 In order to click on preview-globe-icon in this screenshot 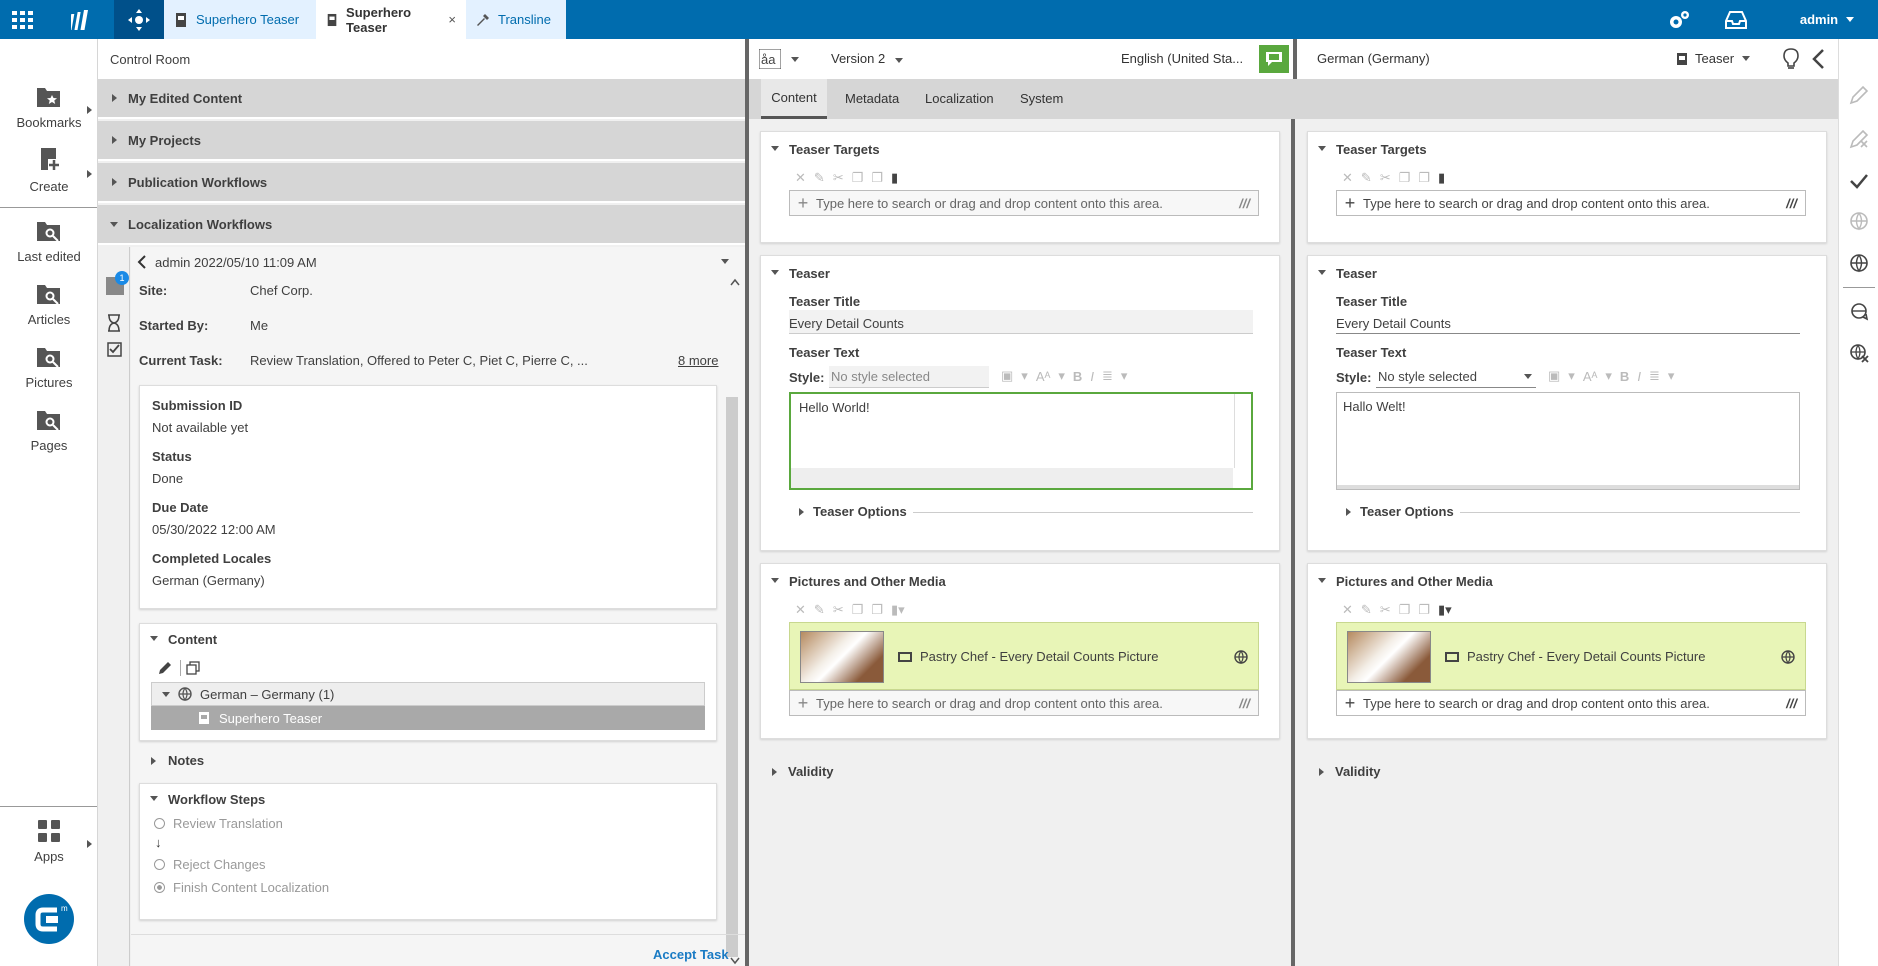, I will do `click(1859, 263)`.